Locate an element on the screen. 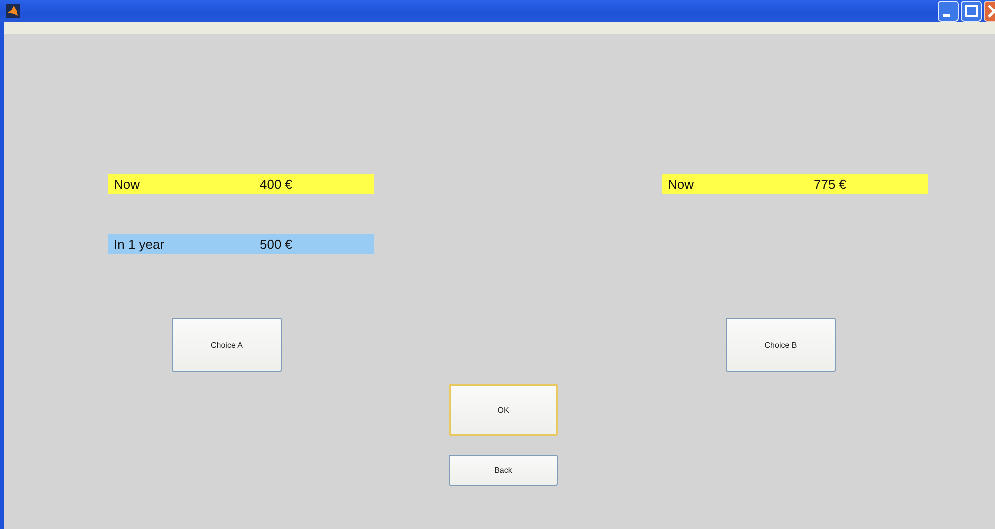 The width and height of the screenshot is (995, 529). app-icon is located at coordinates (13, 11).